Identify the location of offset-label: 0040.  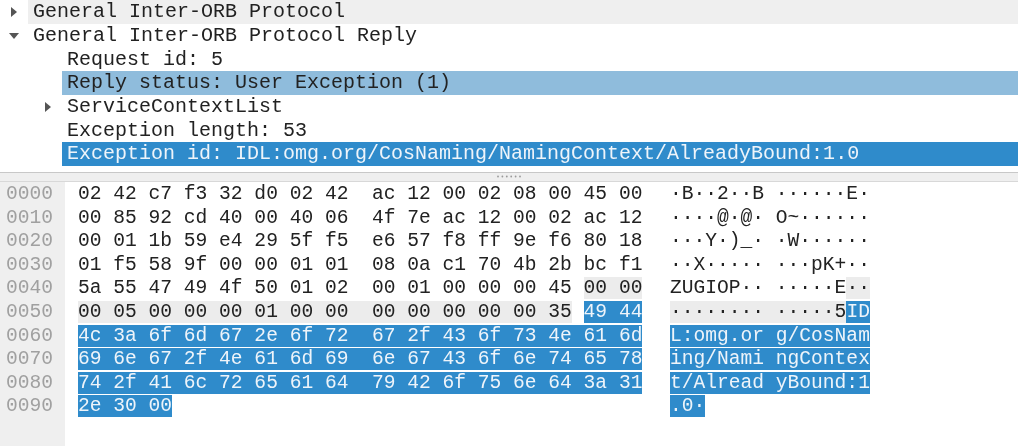
(30, 289).